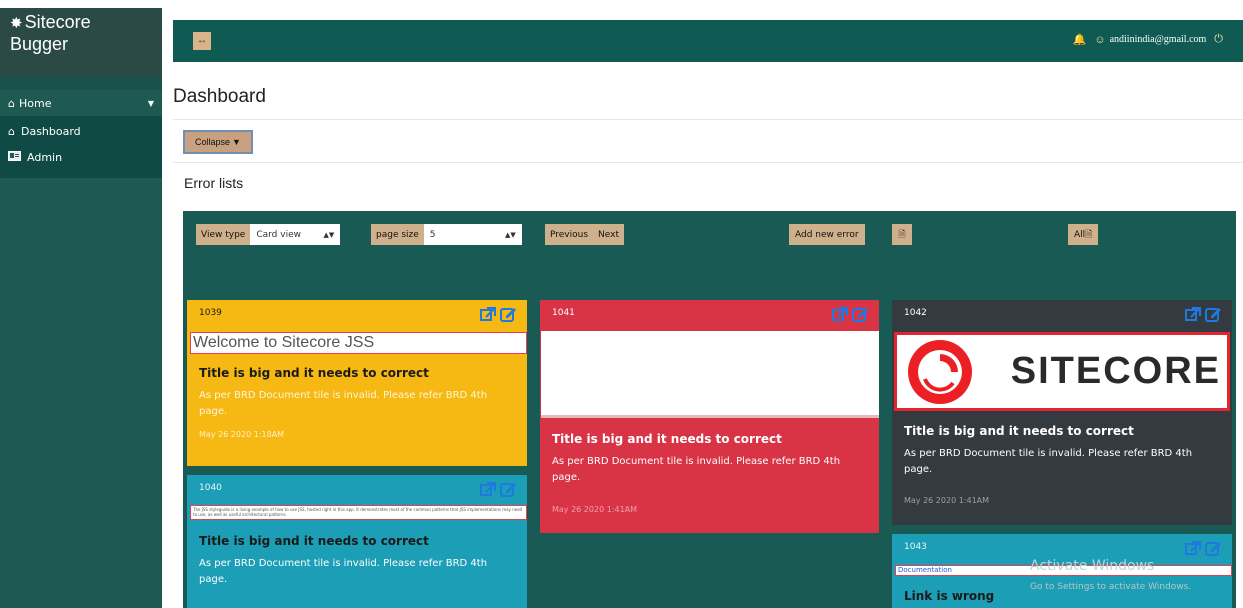  Describe the element at coordinates (219, 96) in the screenshot. I see `page-title: Dashboard` at that location.